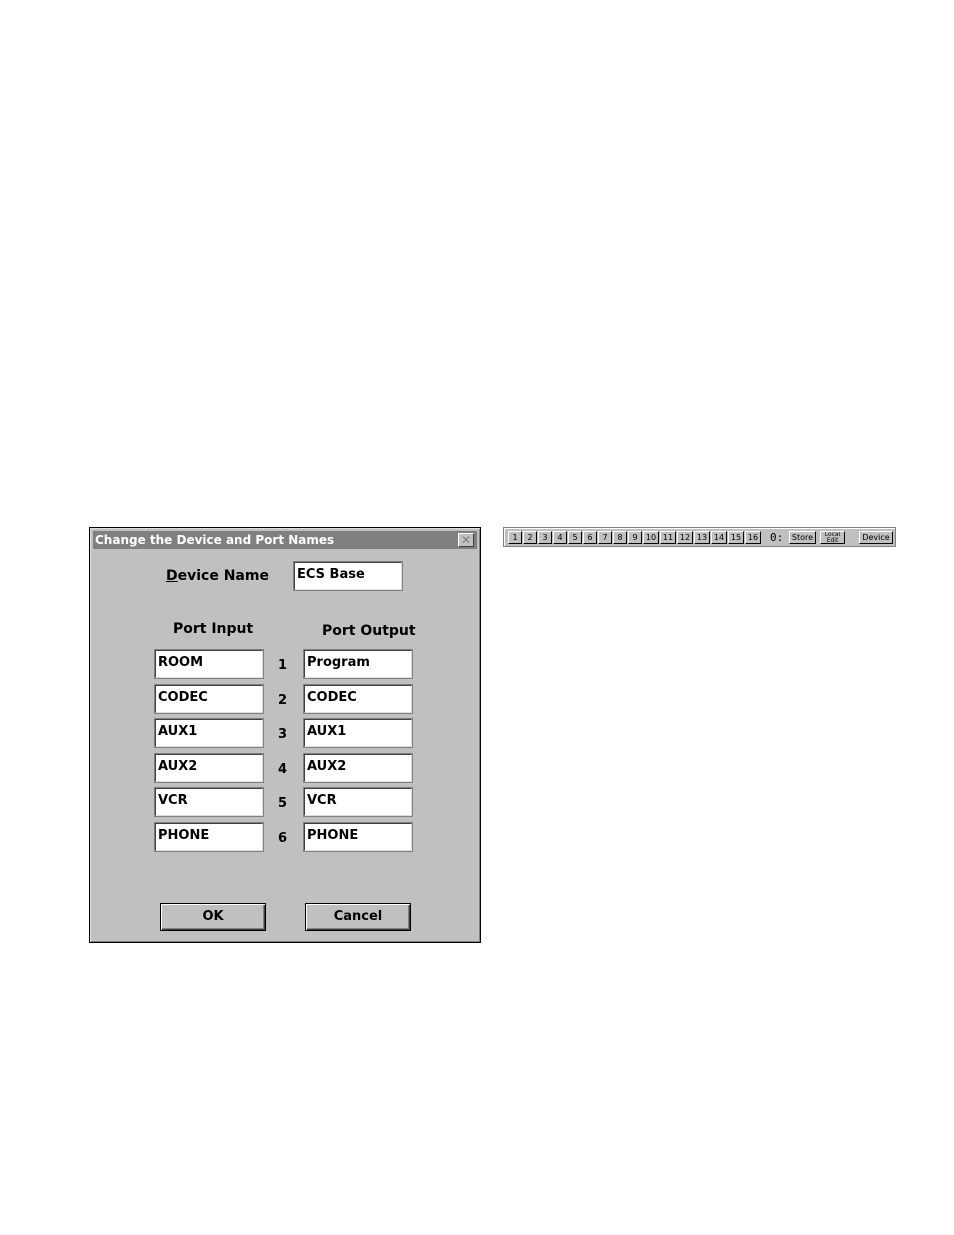 The height and width of the screenshot is (1235, 954). Describe the element at coordinates (876, 537) in the screenshot. I see `device-button: Device` at that location.